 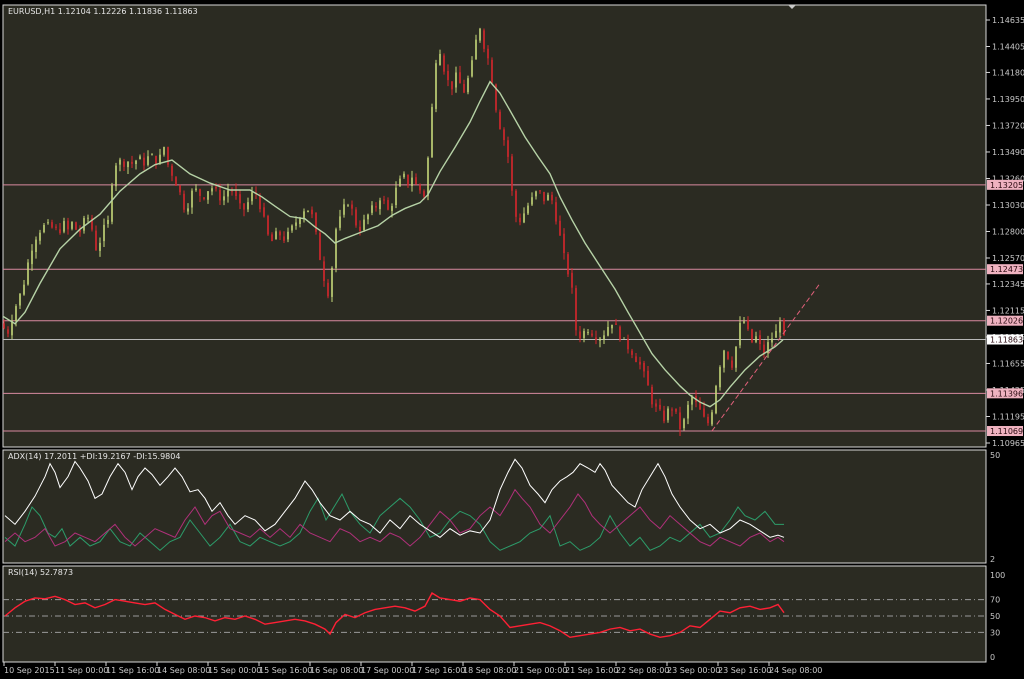 What do you see at coordinates (132, 670) in the screenshot?
I see `time-tick-label: 11 Sep 16:00` at bounding box center [132, 670].